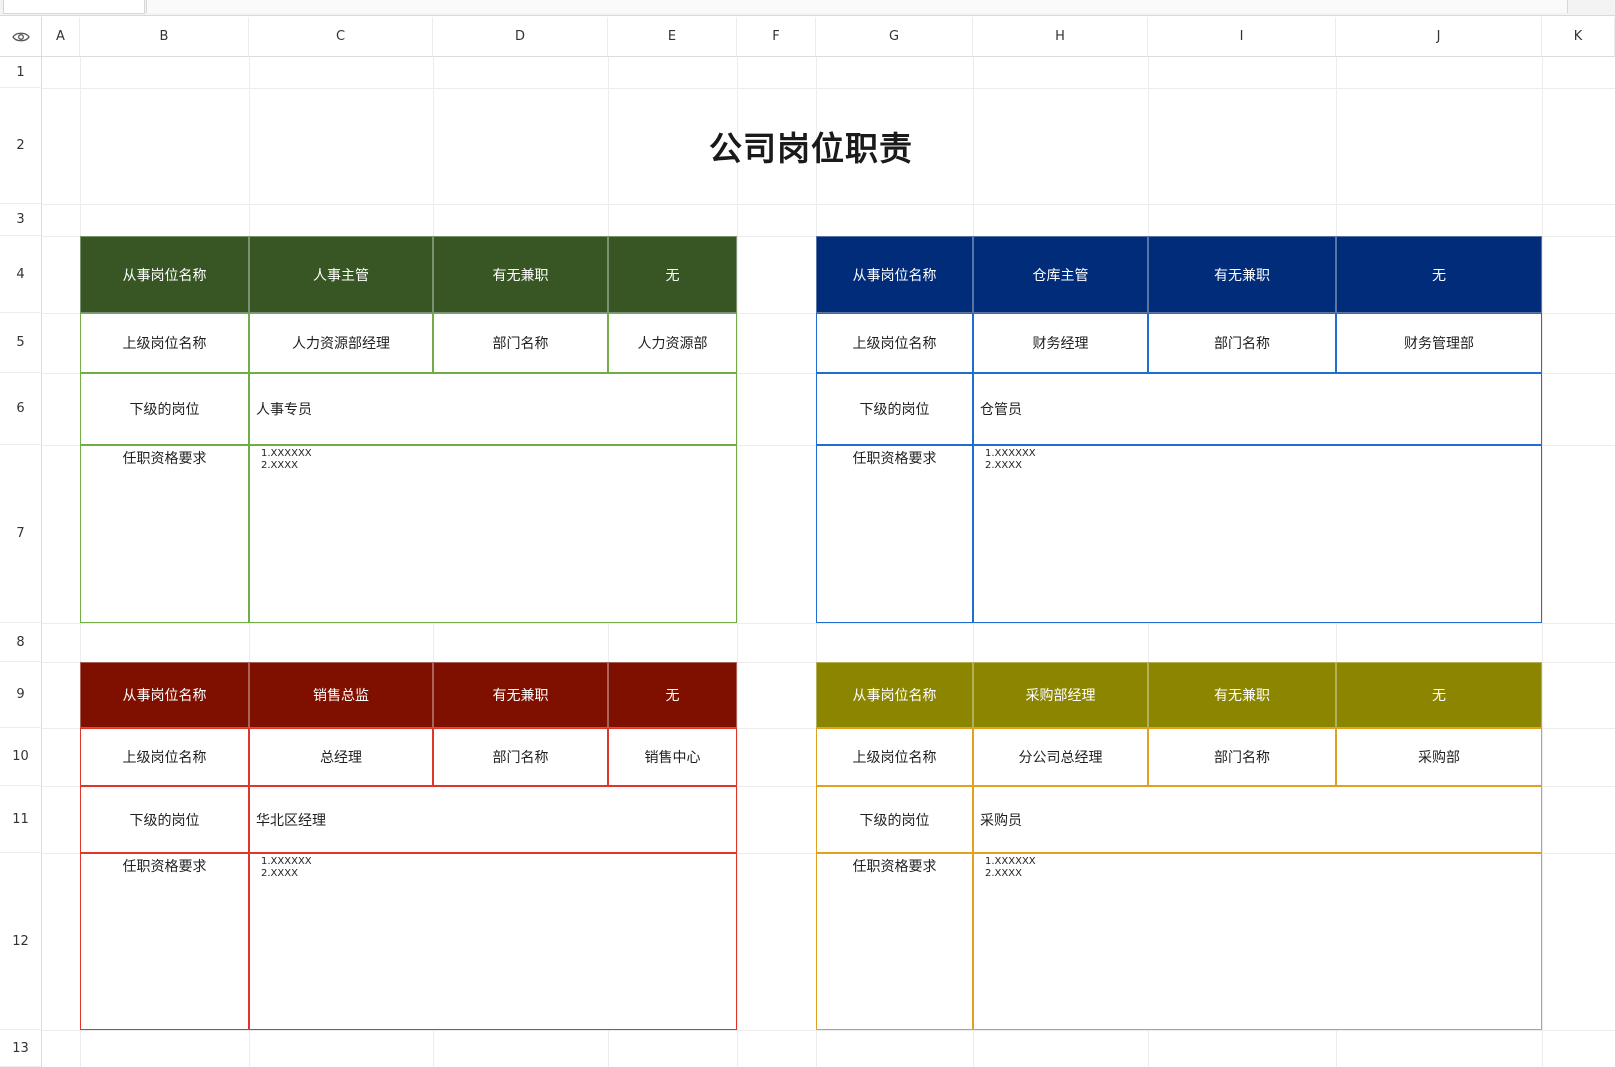 This screenshot has height=1067, width=1615. I want to click on row-header-1: 1, so click(21, 72).